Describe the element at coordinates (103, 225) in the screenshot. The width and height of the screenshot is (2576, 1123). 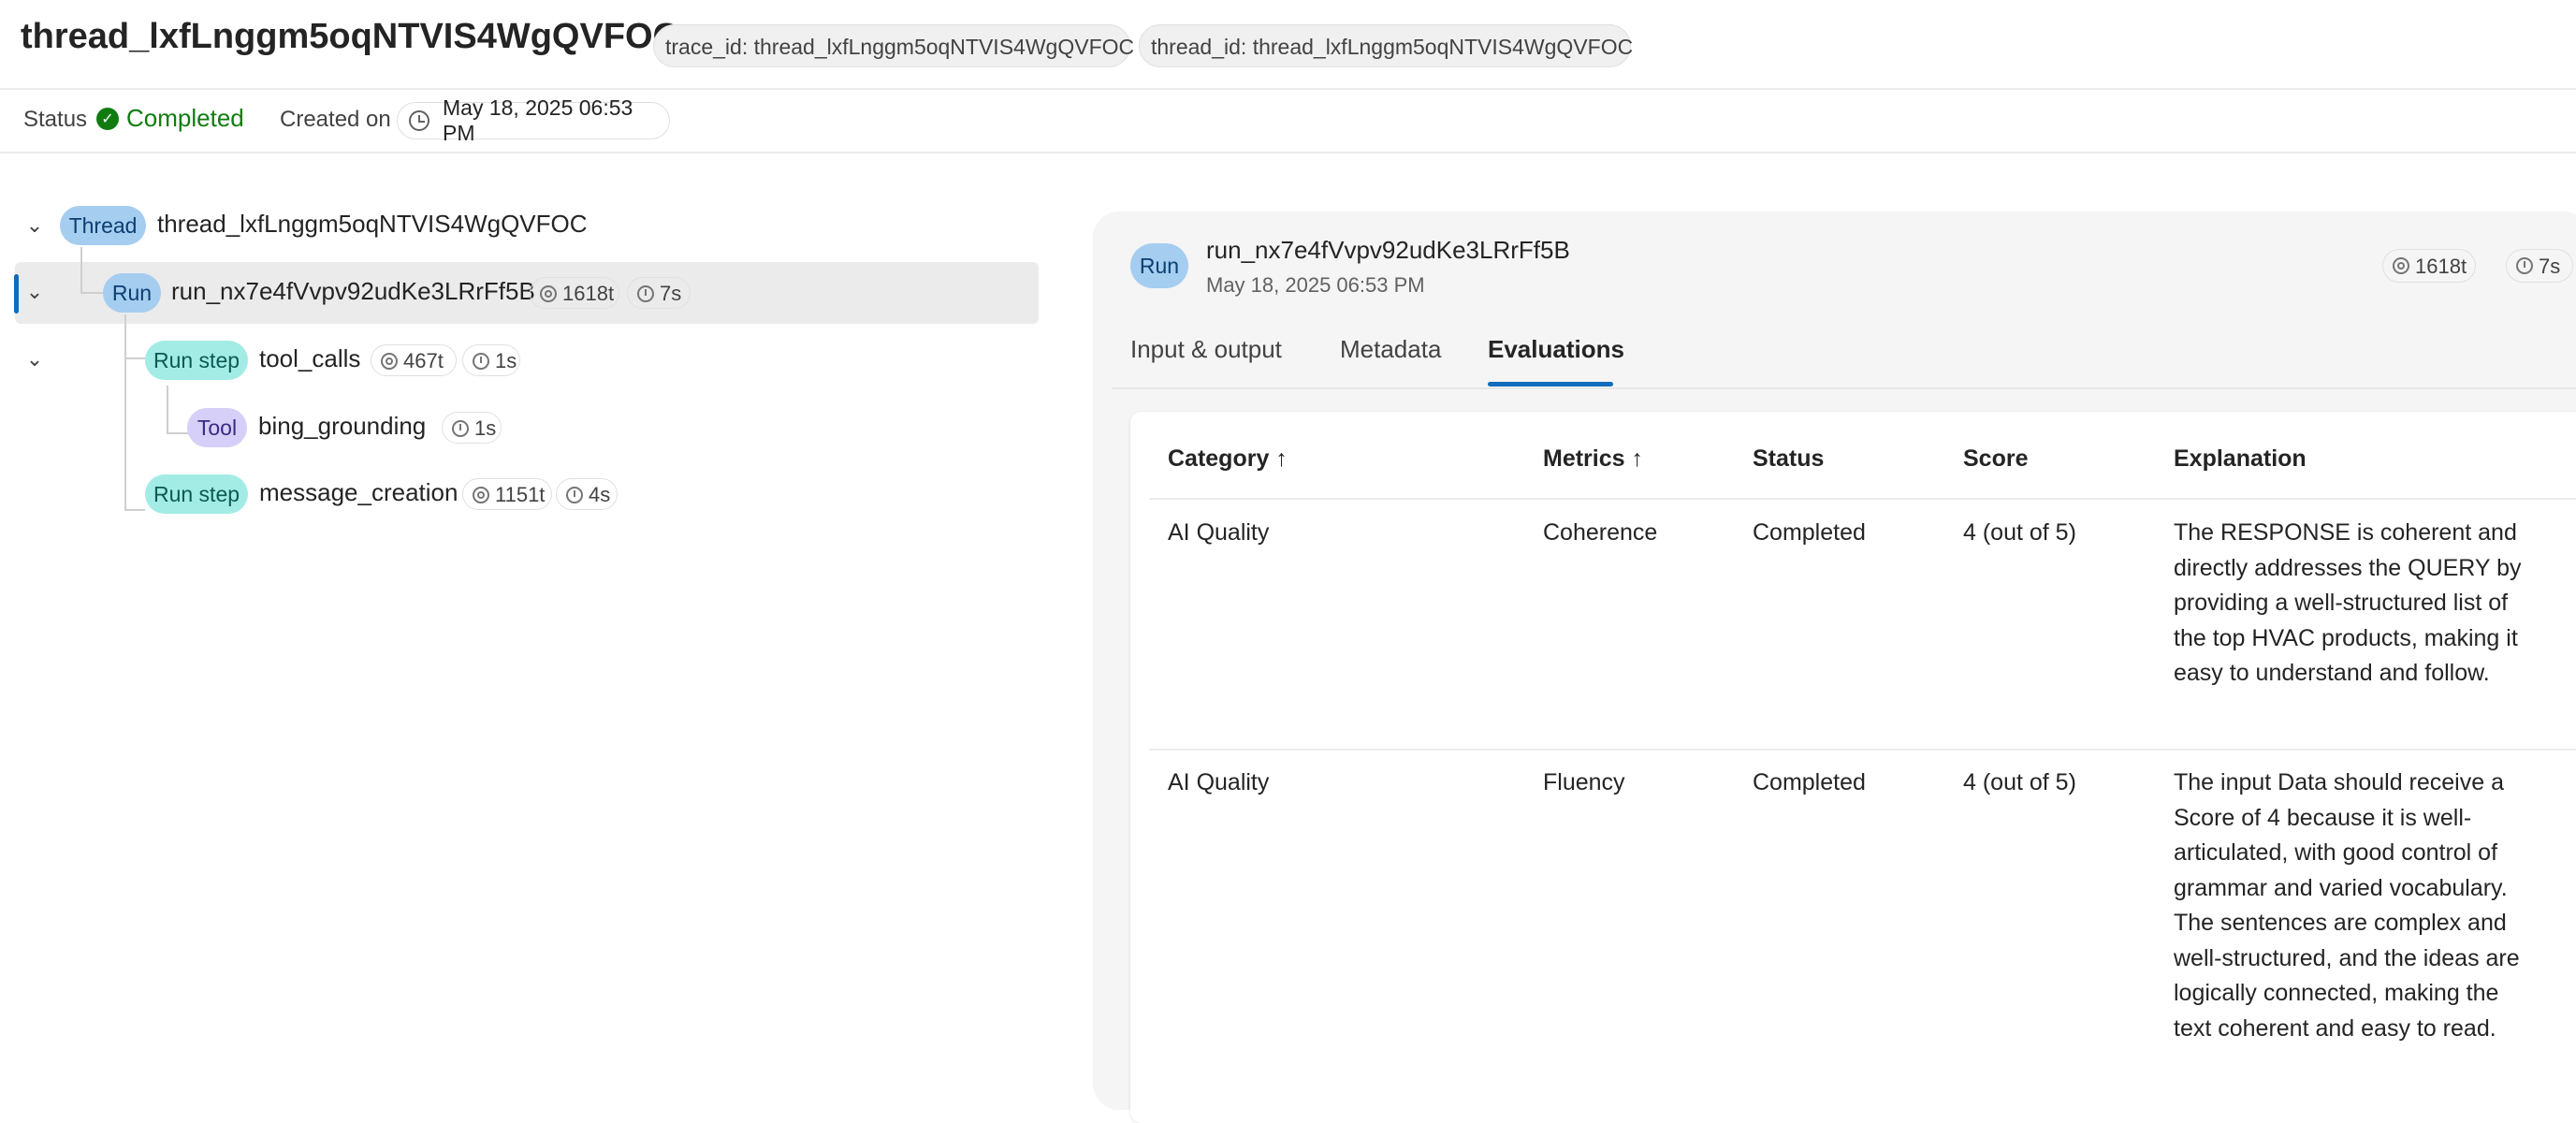
I see `thread-badge: Thread` at that location.